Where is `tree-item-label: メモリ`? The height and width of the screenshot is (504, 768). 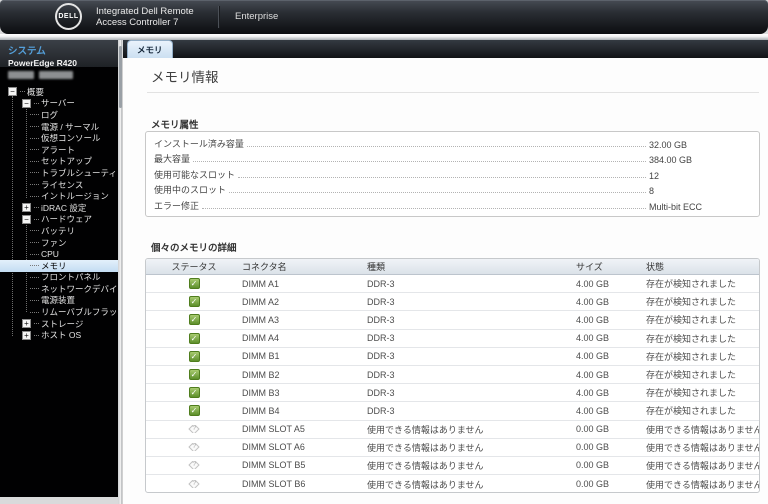
tree-item-label: メモリ is located at coordinates (54, 265).